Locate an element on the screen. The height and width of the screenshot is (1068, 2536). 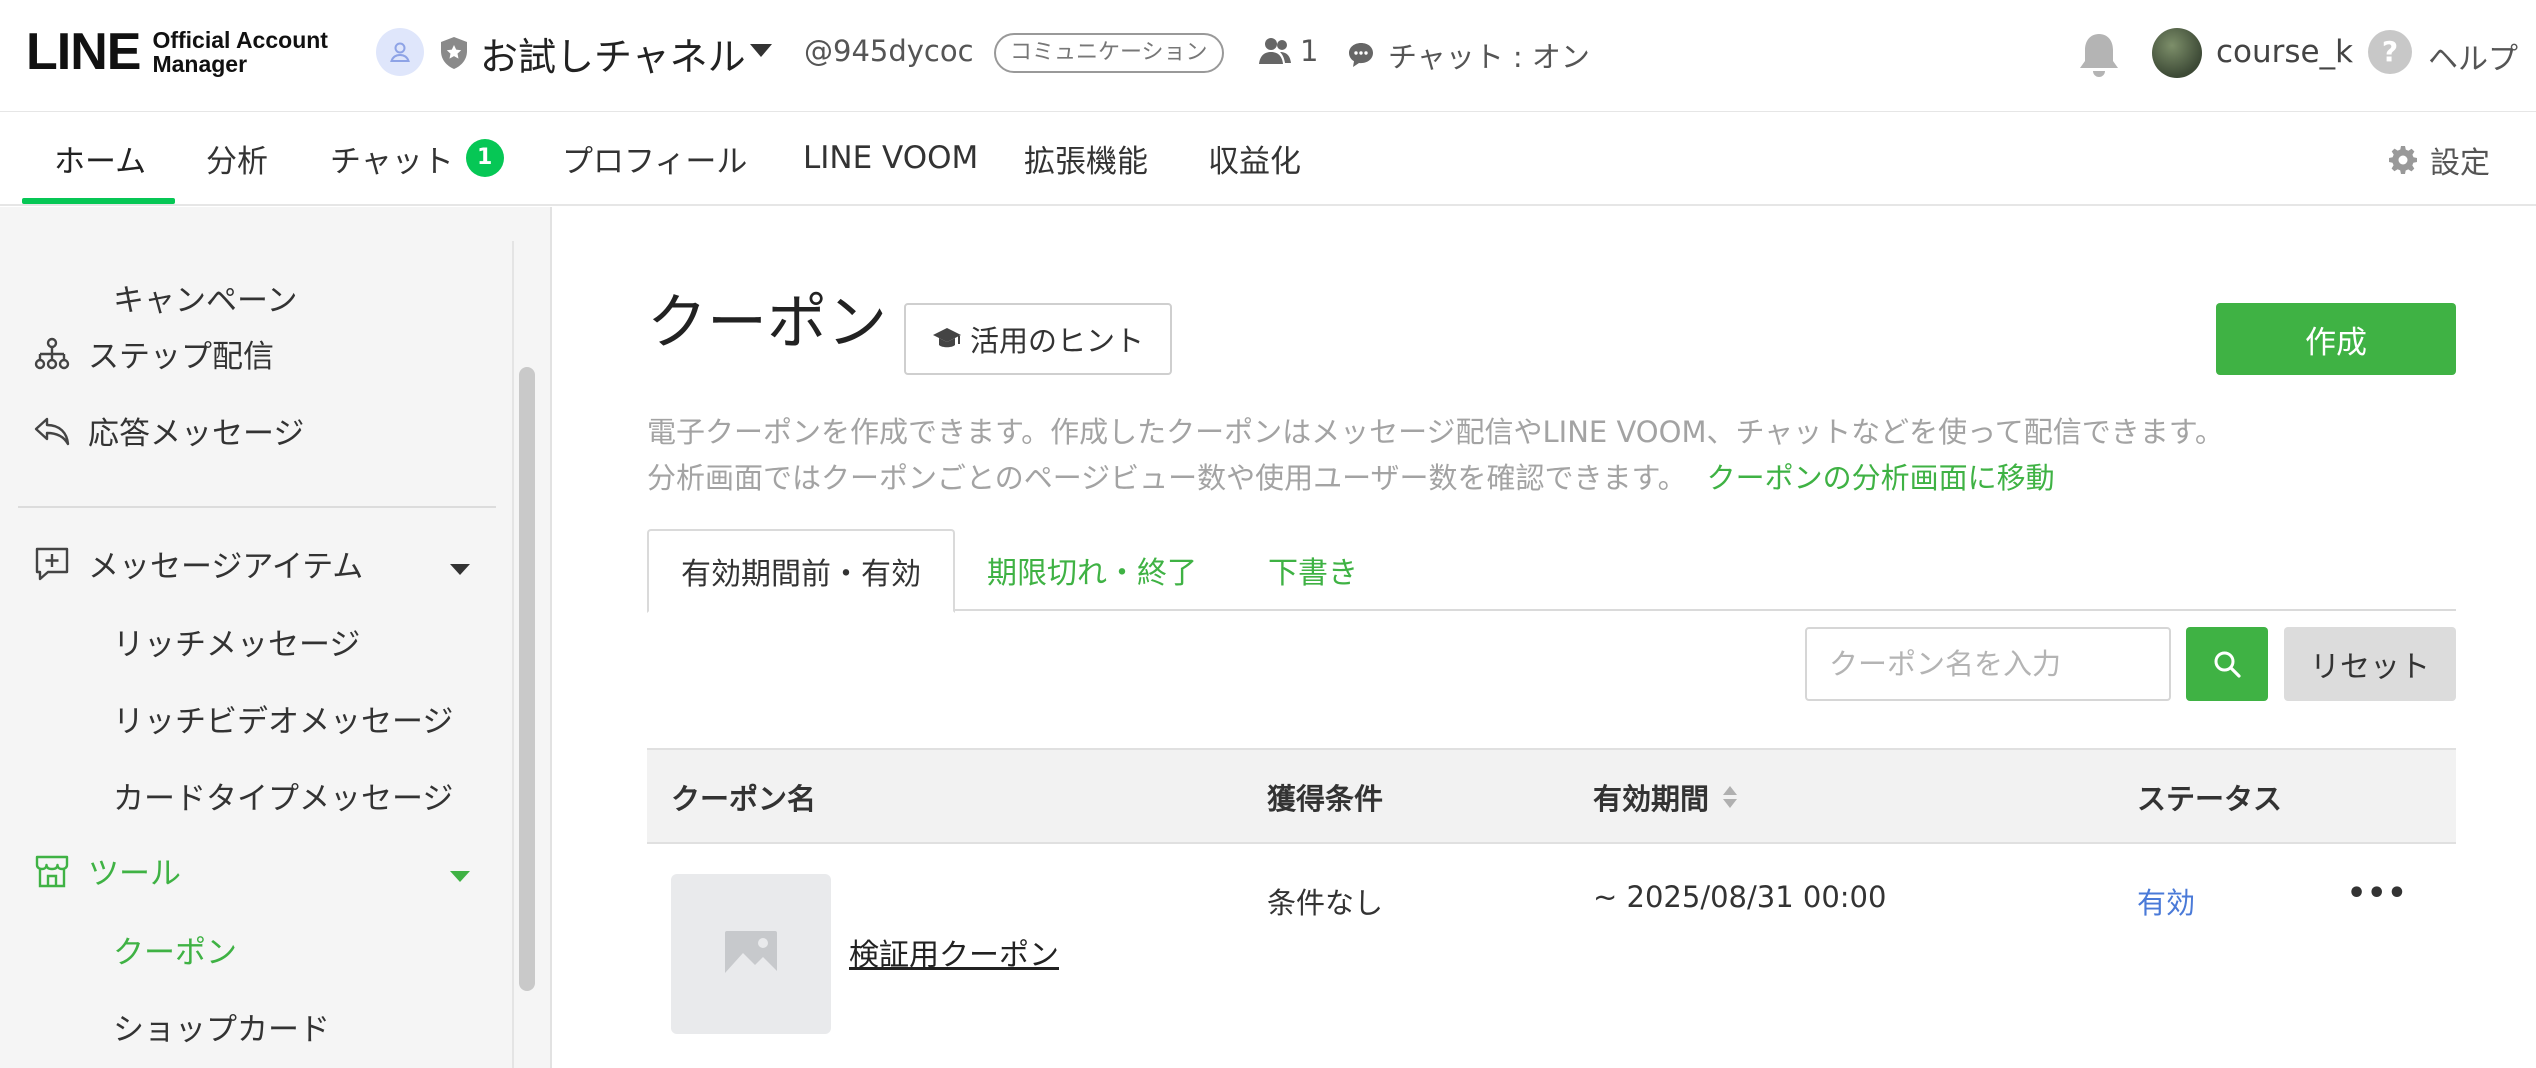
nav-active-indicator is located at coordinates (98, 201).